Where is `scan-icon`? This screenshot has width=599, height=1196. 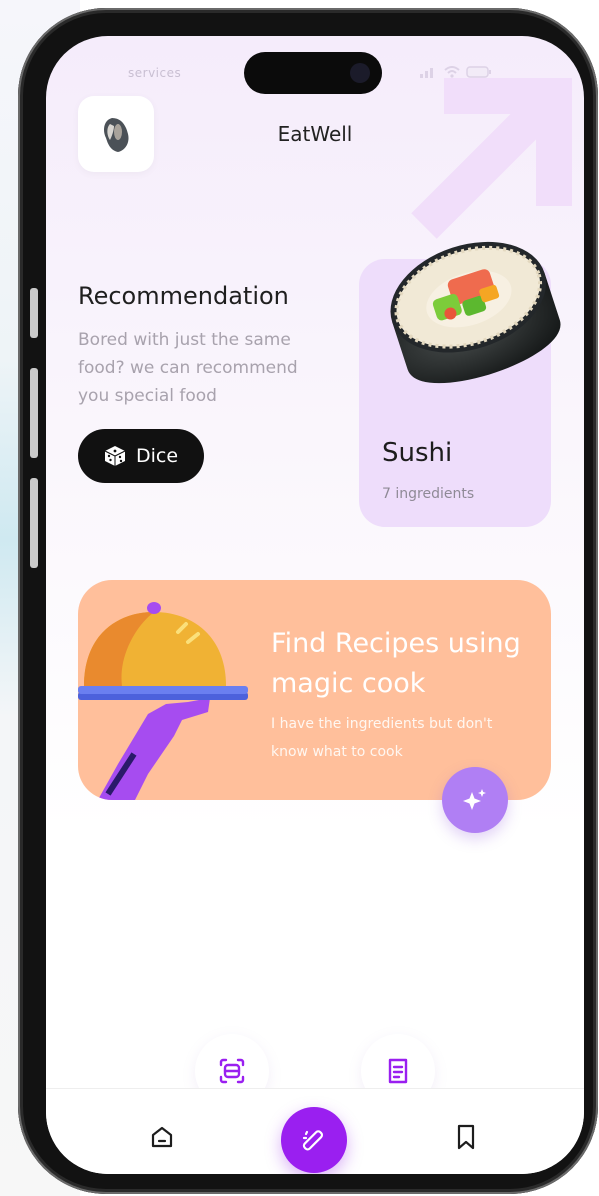 scan-icon is located at coordinates (232, 1071).